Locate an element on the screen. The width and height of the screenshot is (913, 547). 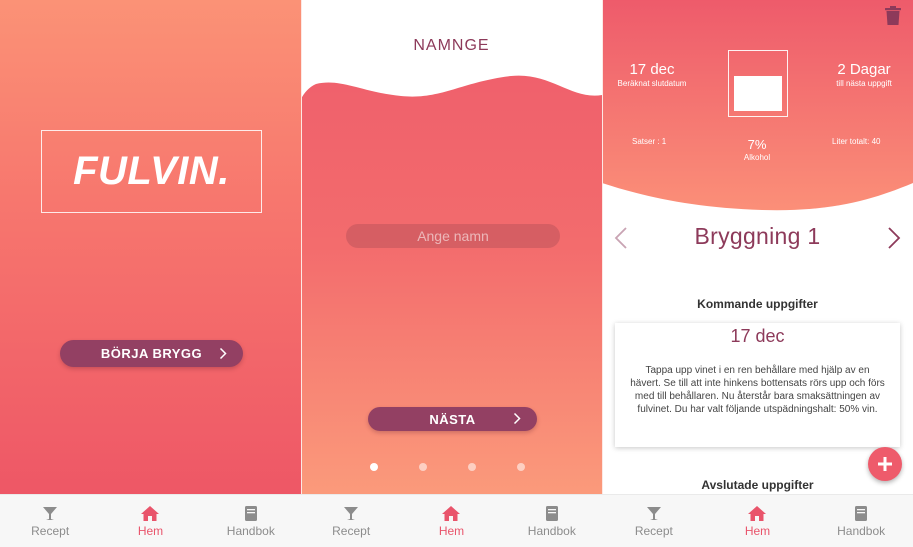
next-button: NÄSTA is located at coordinates (452, 419).